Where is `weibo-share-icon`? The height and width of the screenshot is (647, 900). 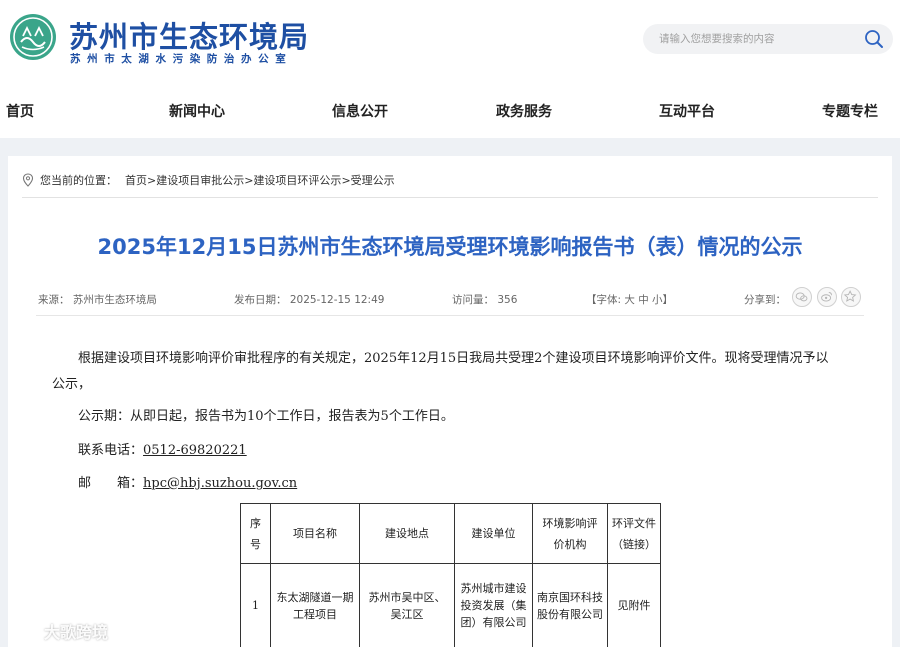 weibo-share-icon is located at coordinates (827, 297).